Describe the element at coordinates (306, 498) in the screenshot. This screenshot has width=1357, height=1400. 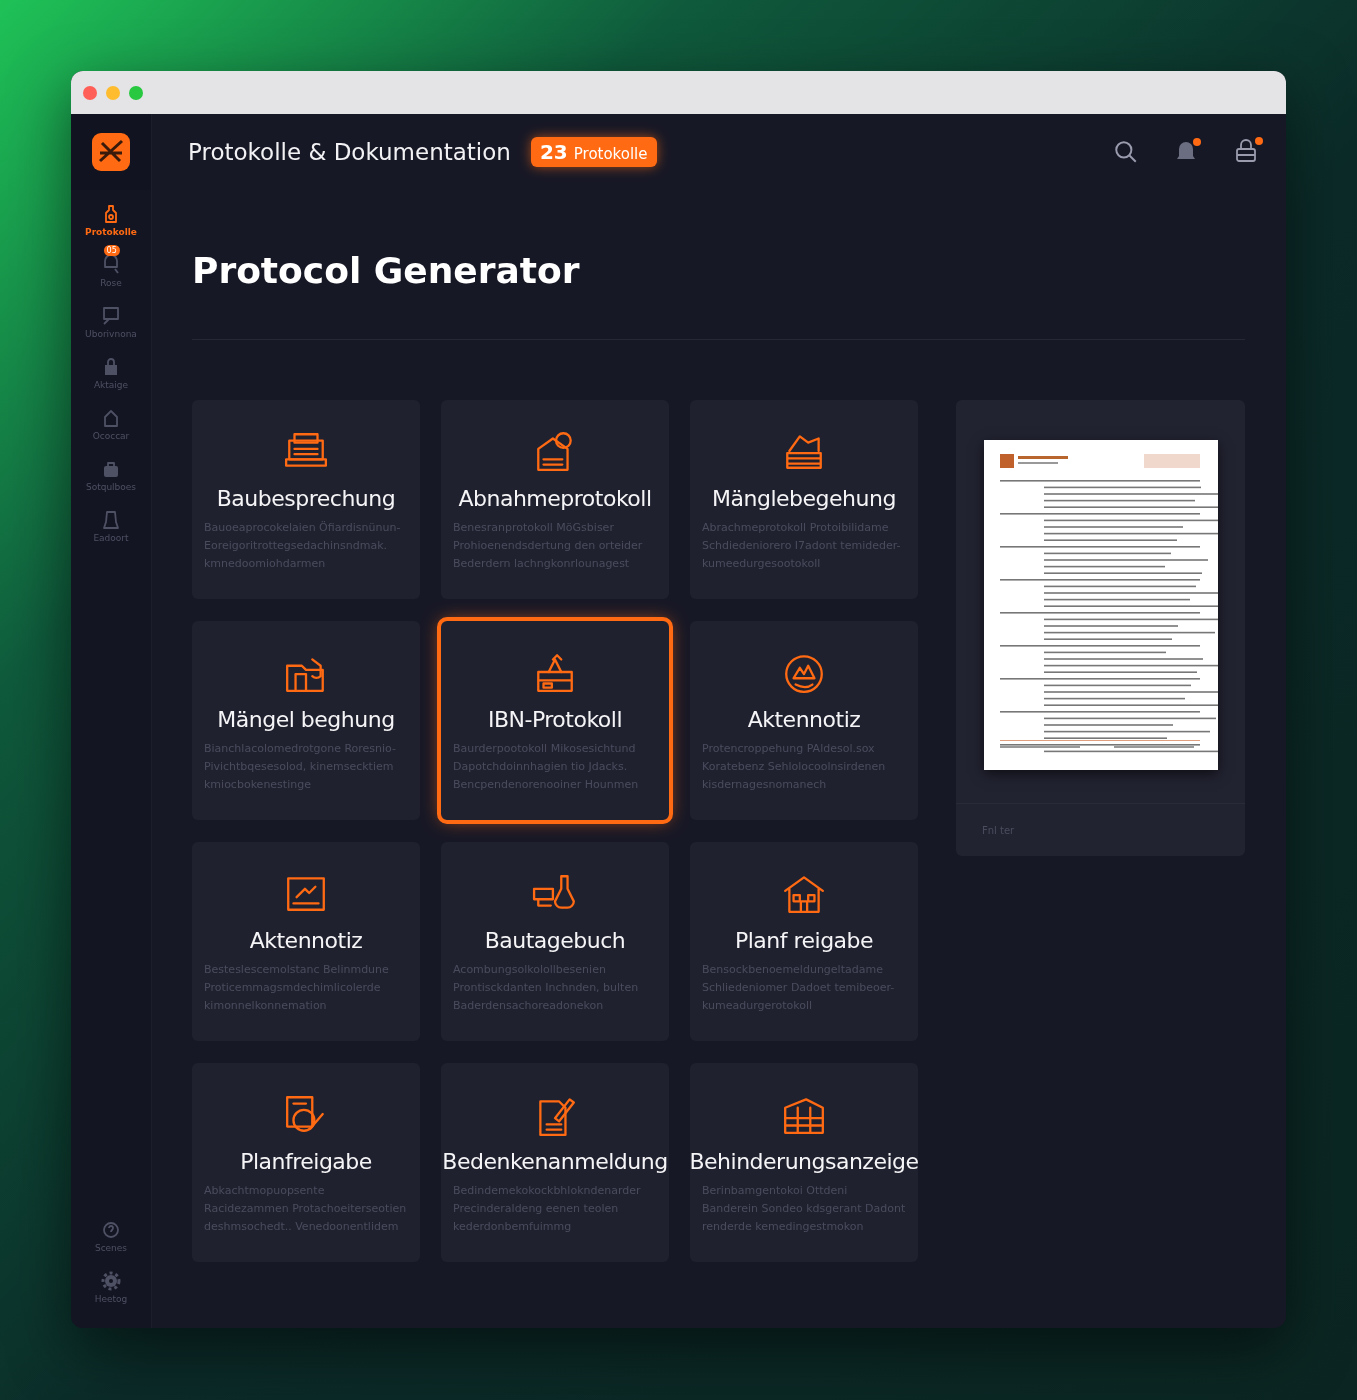
I see `card-title: Baubesprechung` at that location.